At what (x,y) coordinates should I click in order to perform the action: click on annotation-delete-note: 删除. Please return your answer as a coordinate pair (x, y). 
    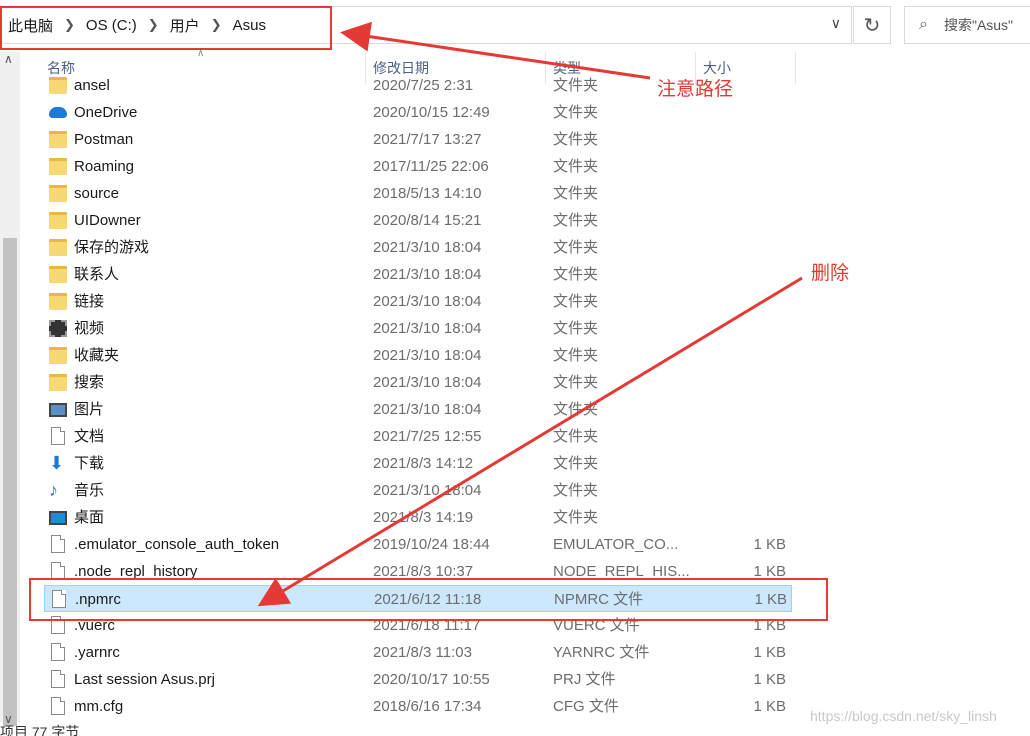
    Looking at the image, I should click on (830, 273).